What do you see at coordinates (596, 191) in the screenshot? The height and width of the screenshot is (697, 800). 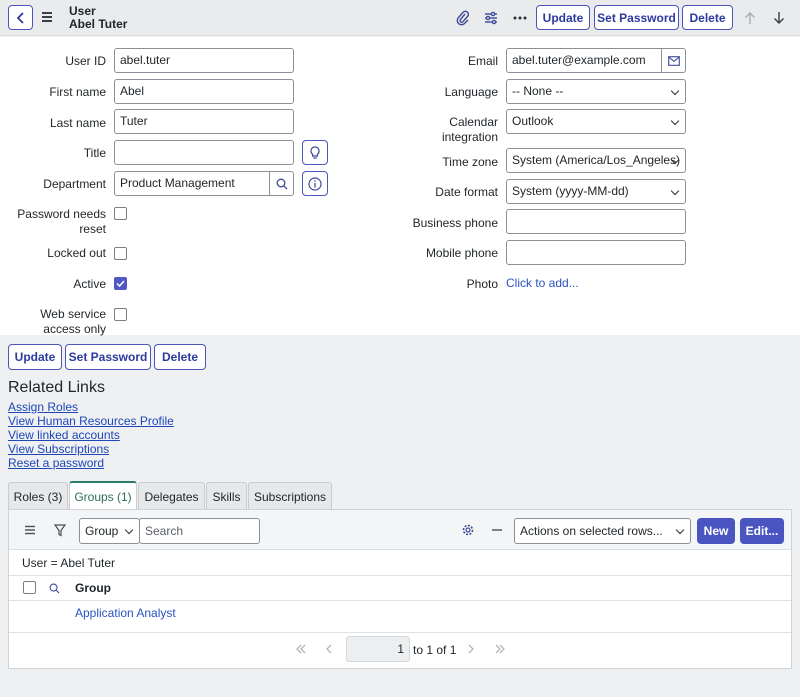 I see `date-format-select: System (yyyy-MM-dd)` at bounding box center [596, 191].